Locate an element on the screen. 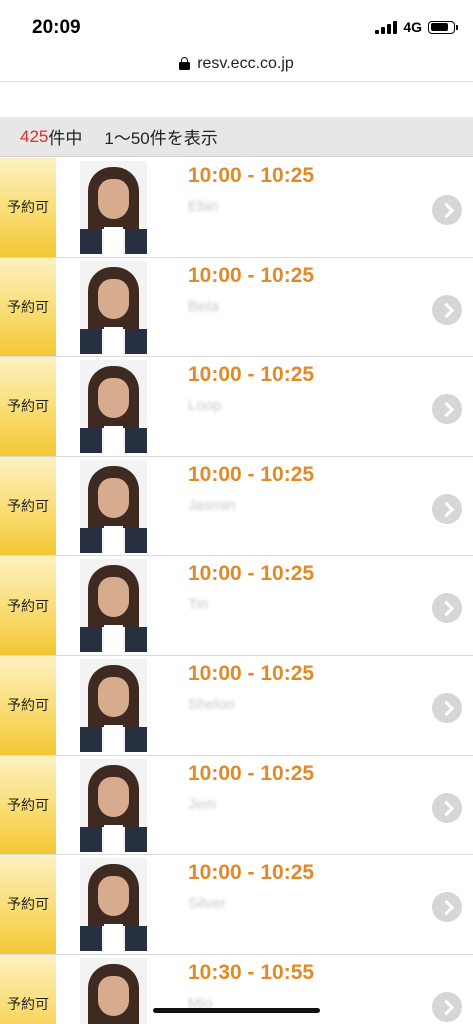  result-count-unit: 件中 is located at coordinates (65, 138).